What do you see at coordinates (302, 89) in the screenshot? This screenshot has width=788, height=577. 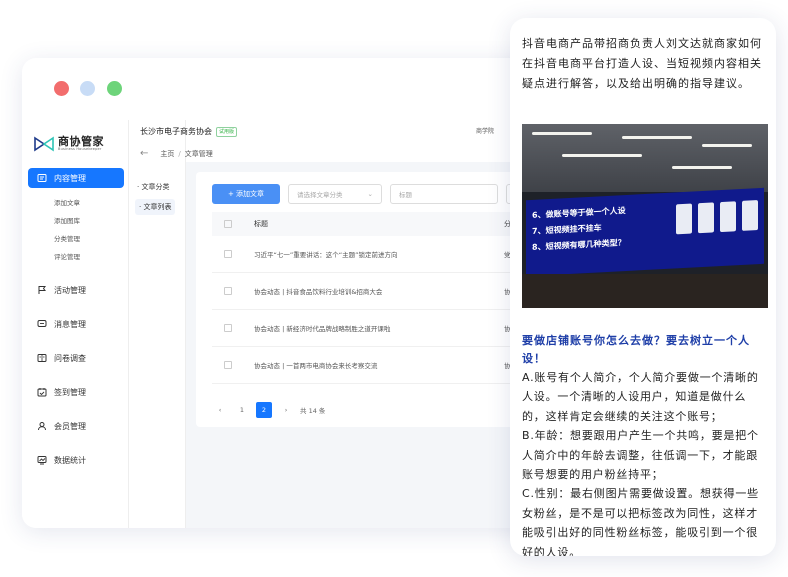 I see `window-titlebar` at bounding box center [302, 89].